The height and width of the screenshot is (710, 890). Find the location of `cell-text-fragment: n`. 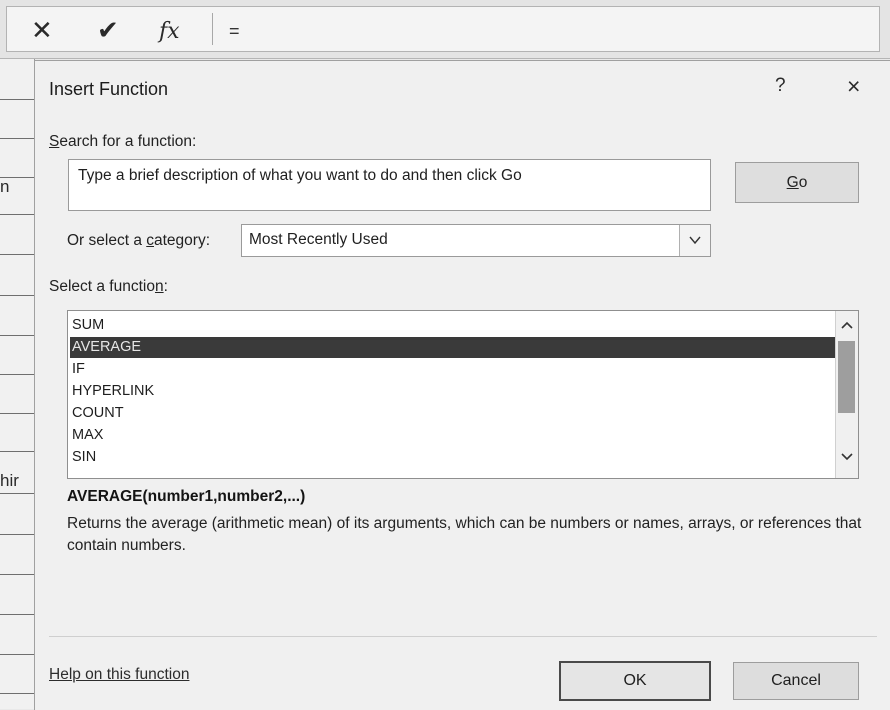

cell-text-fragment: n is located at coordinates (5, 186).